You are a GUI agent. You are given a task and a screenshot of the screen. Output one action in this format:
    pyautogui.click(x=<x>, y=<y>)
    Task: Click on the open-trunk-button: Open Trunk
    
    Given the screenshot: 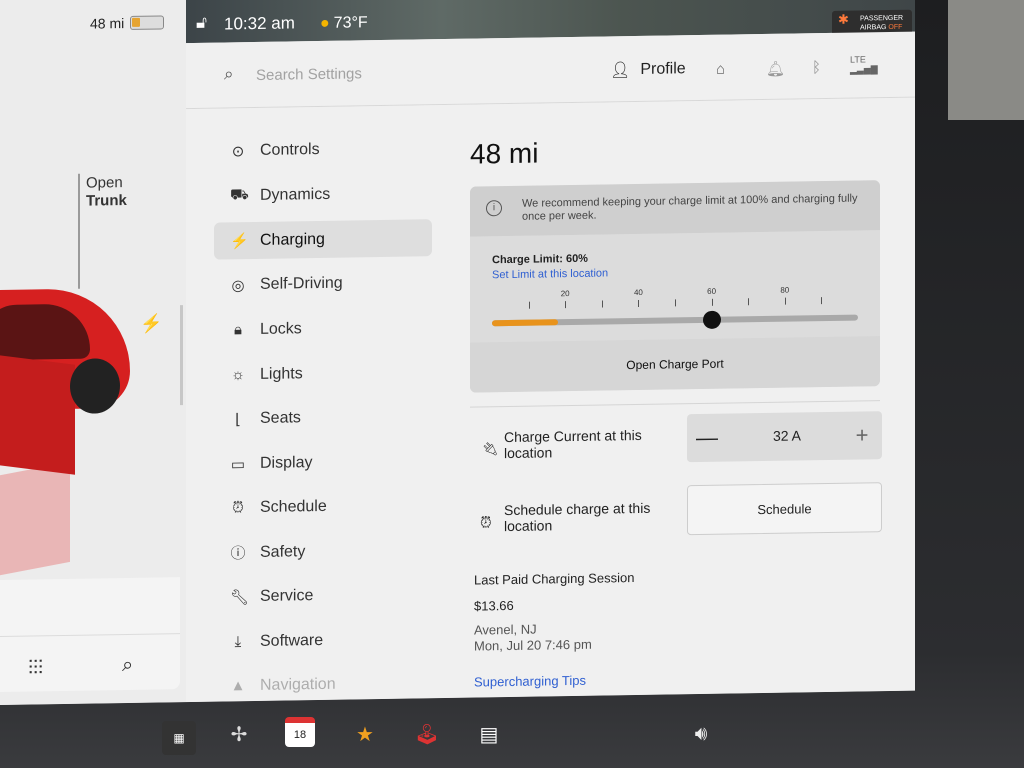 What is the action you would take?
    pyautogui.click(x=106, y=192)
    